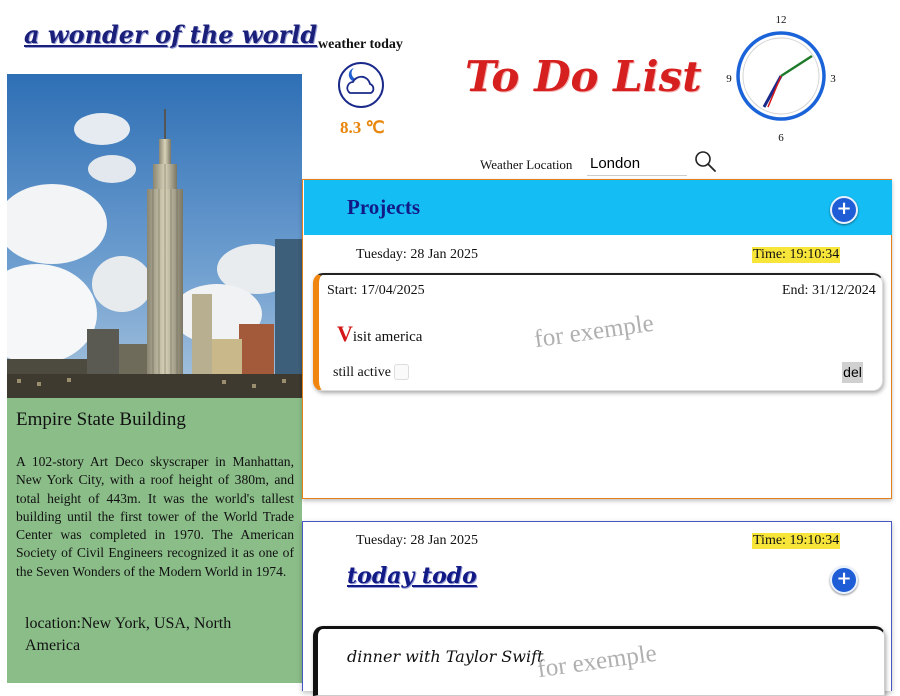  Describe the element at coordinates (844, 210) in the screenshot. I see `add-project-button: +` at that location.